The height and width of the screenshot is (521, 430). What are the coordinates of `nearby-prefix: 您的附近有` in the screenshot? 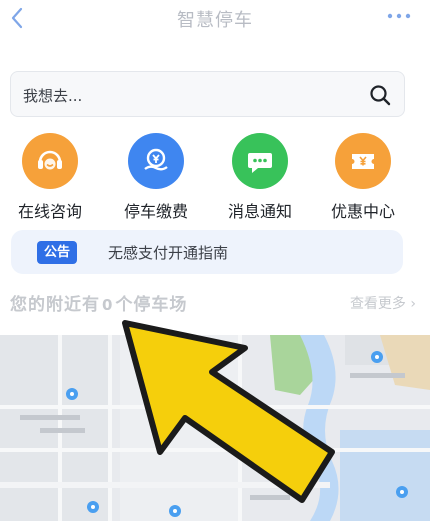 It's located at (55, 305).